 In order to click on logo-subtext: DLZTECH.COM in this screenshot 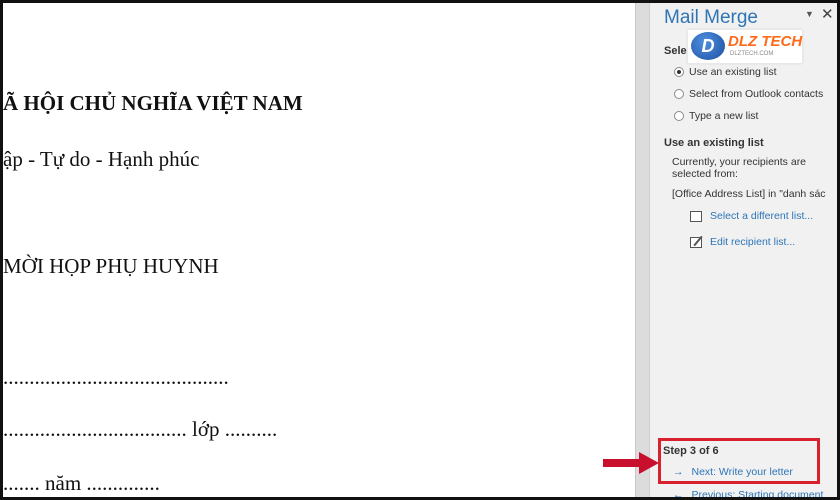, I will do `click(752, 54)`.